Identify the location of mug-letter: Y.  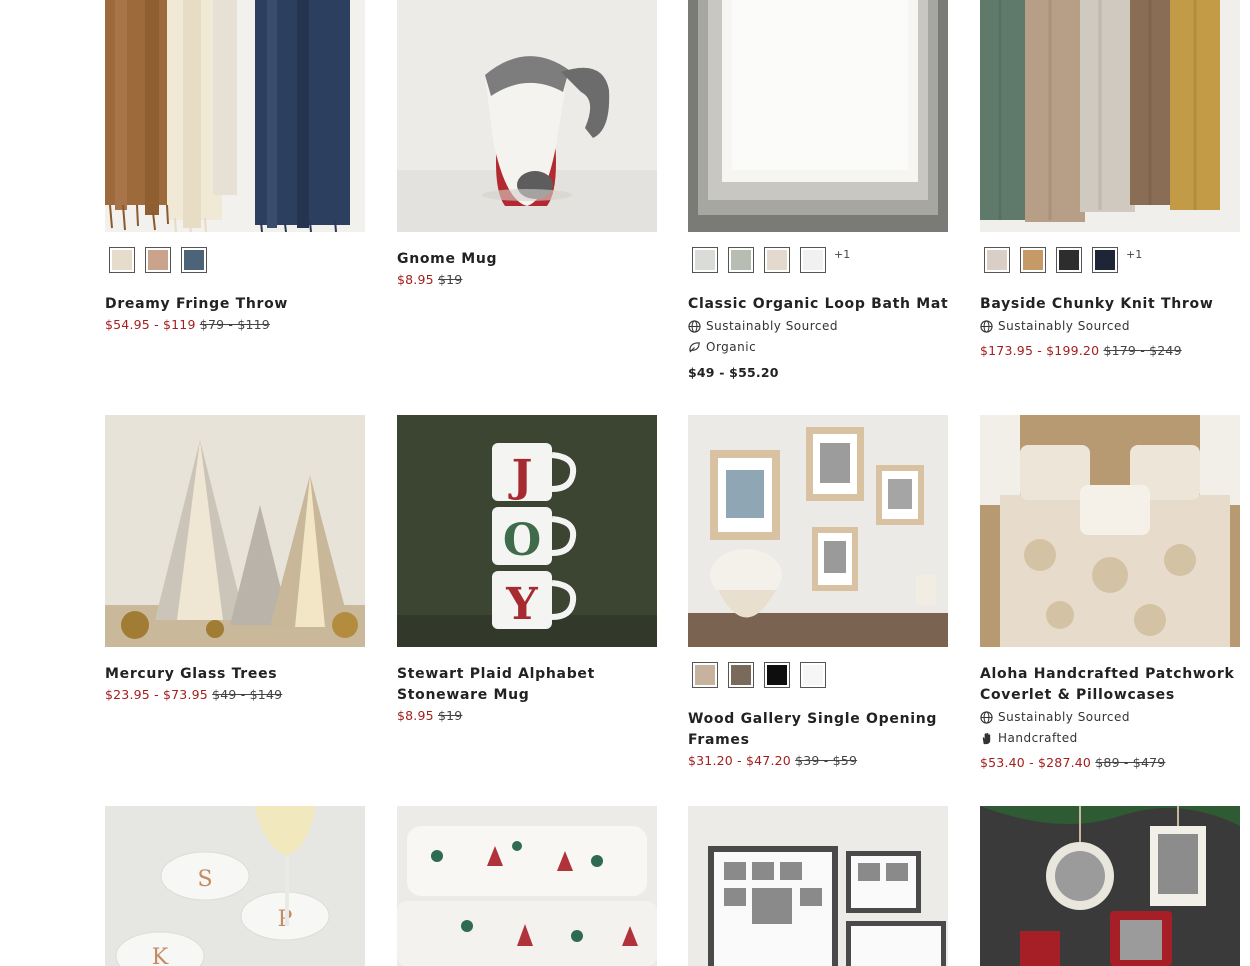
(521, 604).